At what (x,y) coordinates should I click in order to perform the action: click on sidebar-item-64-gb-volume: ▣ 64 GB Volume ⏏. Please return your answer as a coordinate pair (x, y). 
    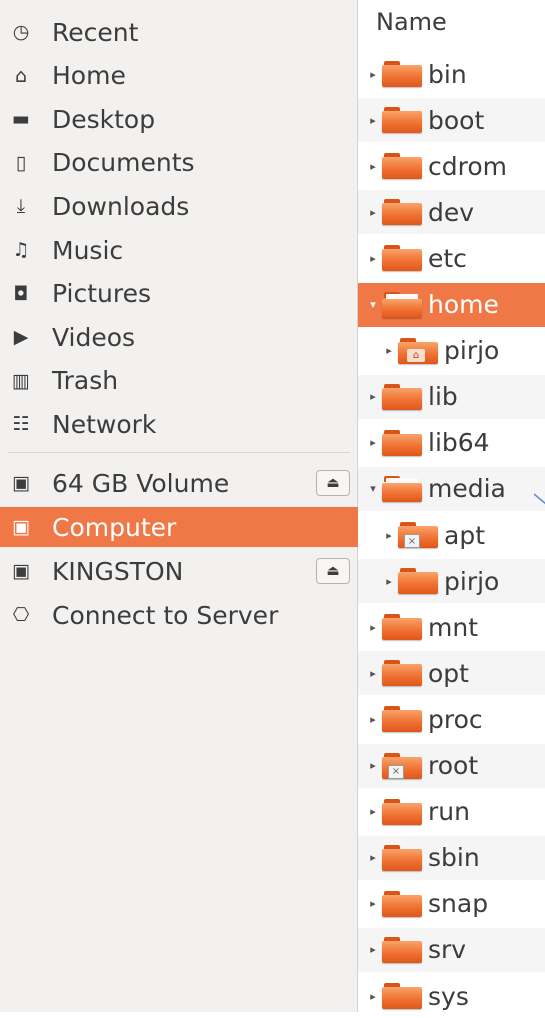
    Looking at the image, I should click on (179, 483).